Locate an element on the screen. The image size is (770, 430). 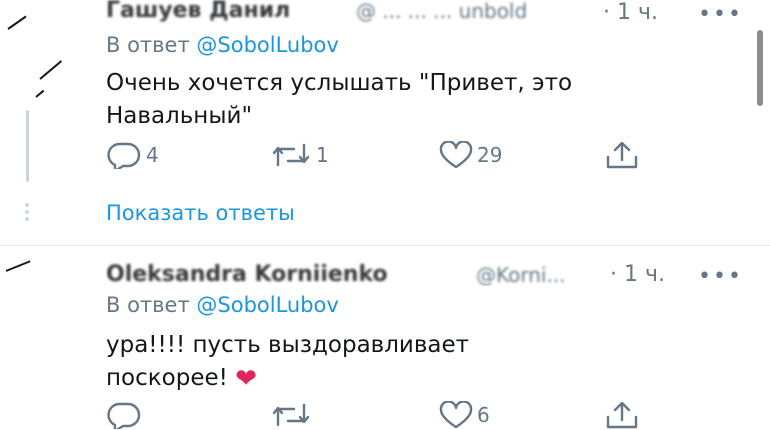
retweet-button is located at coordinates (293, 415).